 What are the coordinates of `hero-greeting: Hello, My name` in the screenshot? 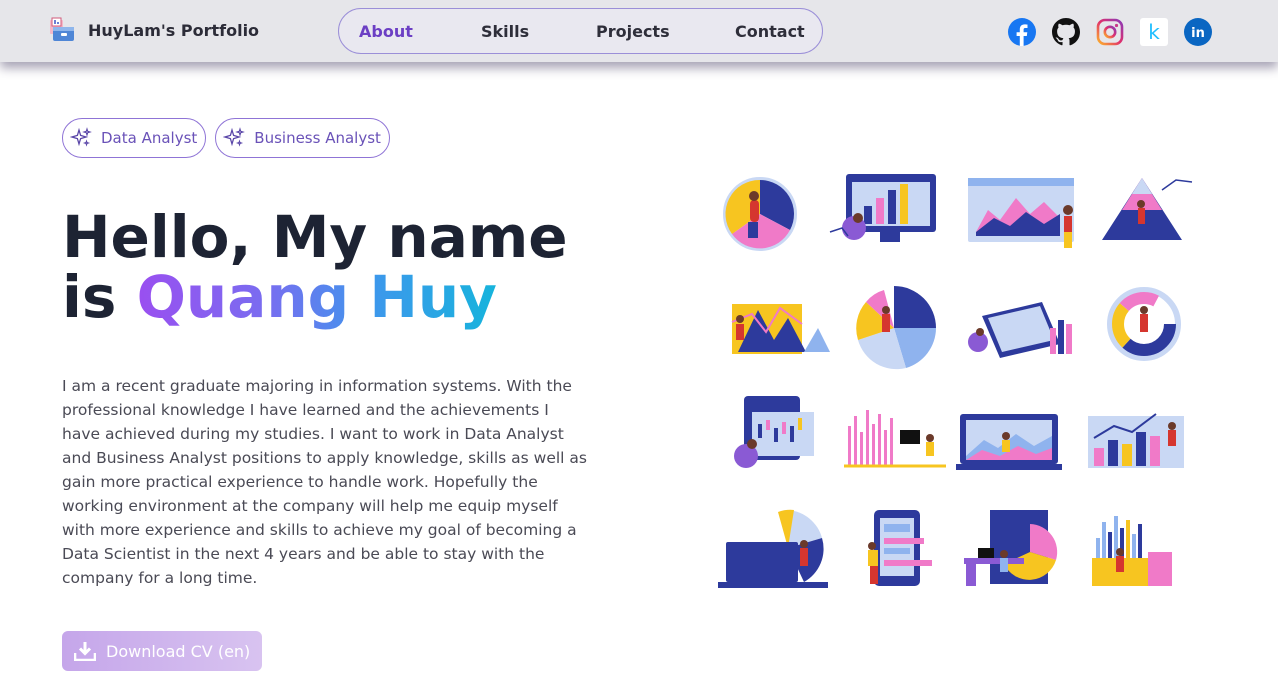 It's located at (315, 237).